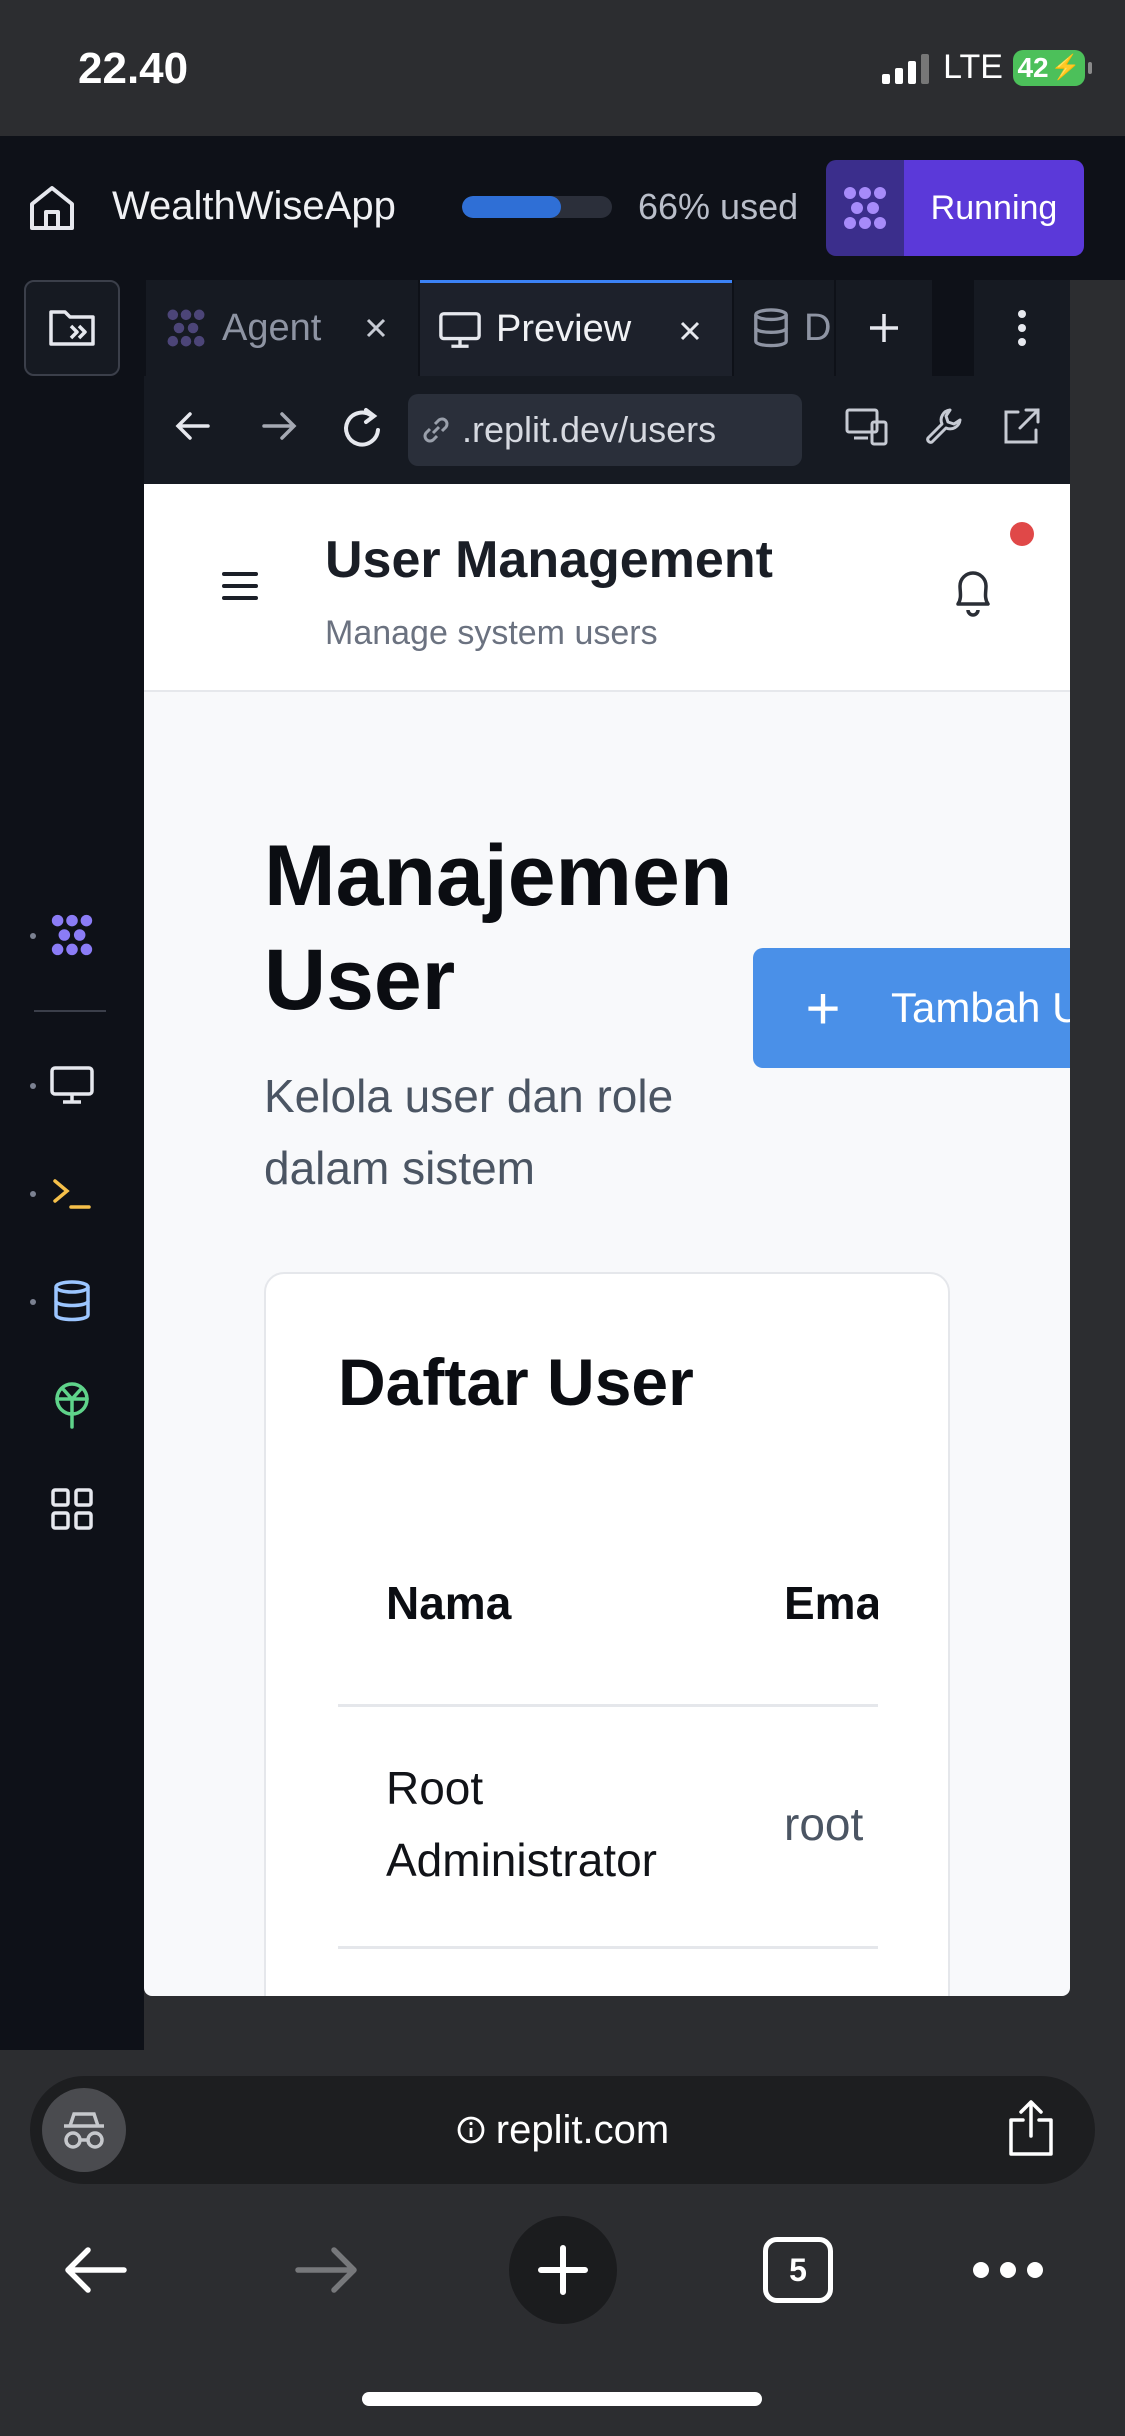 The width and height of the screenshot is (1125, 2436). Describe the element at coordinates (1052, 67) in the screenshot. I see `battery-icon: 42 ⚡` at that location.